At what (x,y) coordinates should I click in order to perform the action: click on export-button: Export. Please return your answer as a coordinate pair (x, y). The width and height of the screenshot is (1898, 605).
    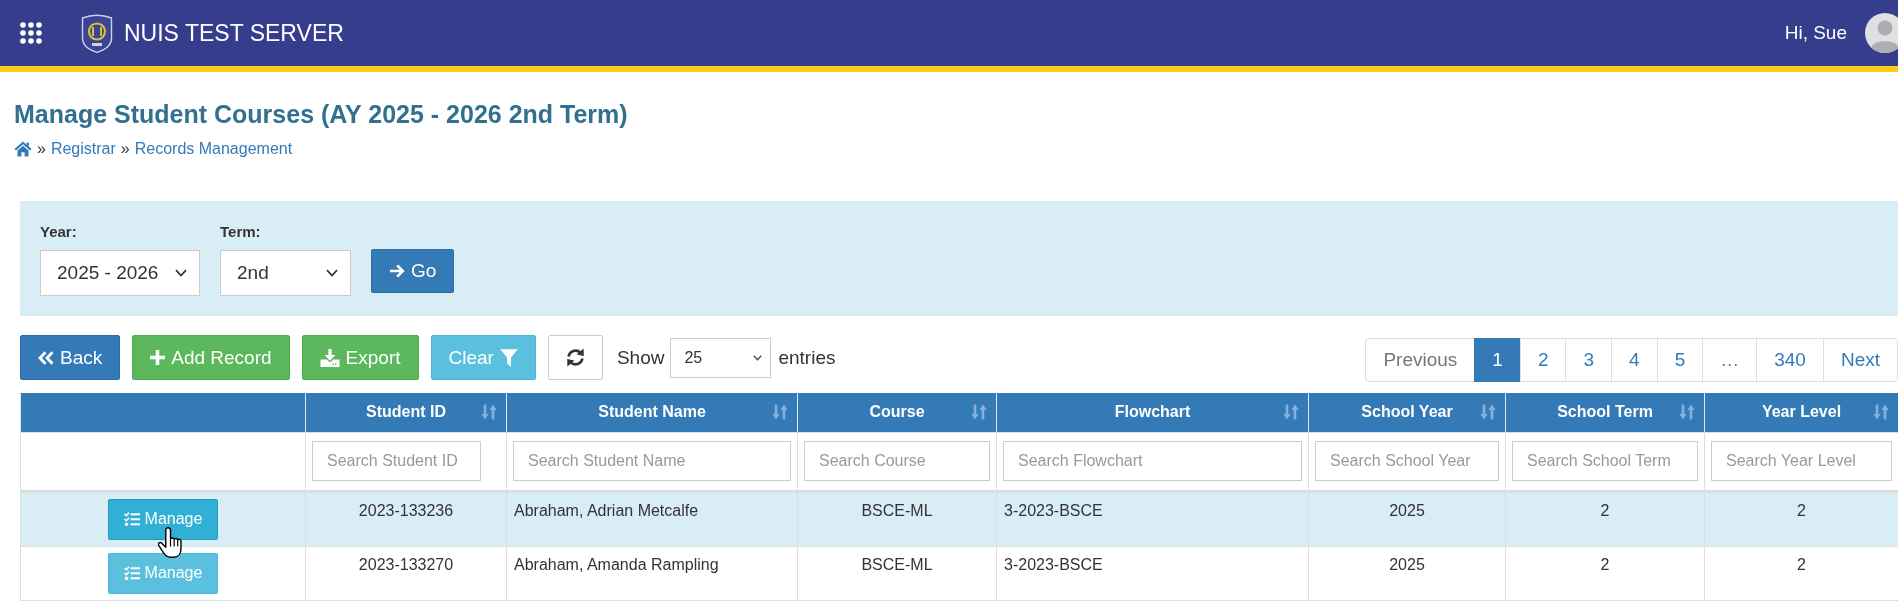
    Looking at the image, I should click on (360, 357).